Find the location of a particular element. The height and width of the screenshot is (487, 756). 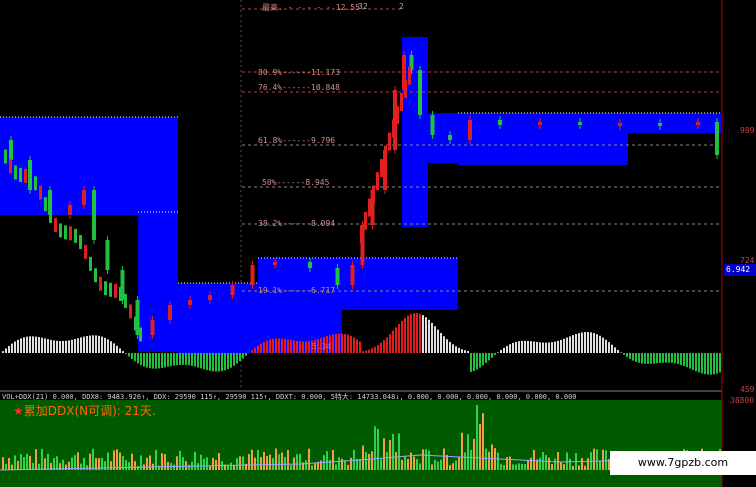

fib-label-38: 38.2%------8.094 is located at coordinates (297, 223).